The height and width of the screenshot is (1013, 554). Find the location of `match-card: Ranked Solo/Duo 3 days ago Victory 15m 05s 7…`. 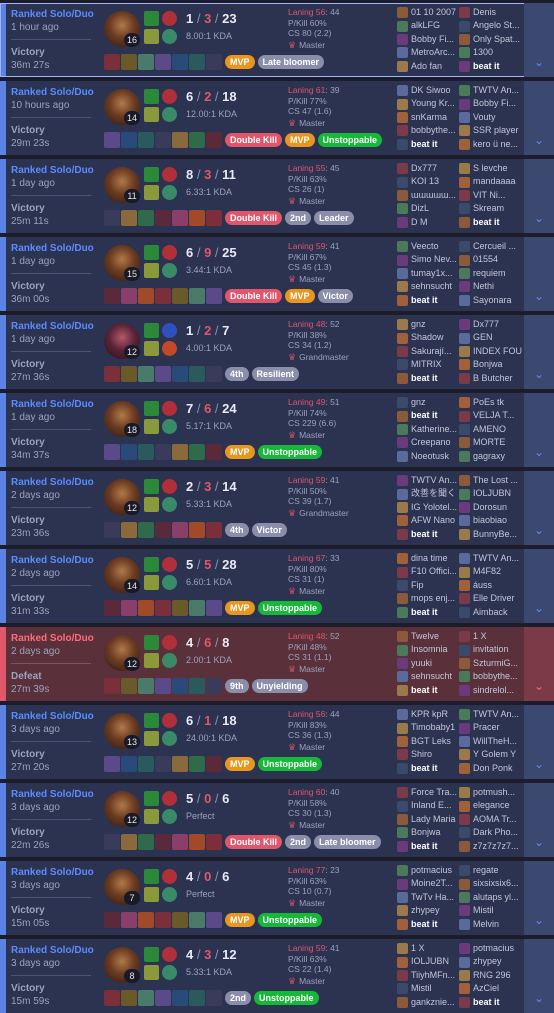

match-card: Ranked Solo/Duo 3 days ago Victory 15m 05s 7… is located at coordinates (277, 898).